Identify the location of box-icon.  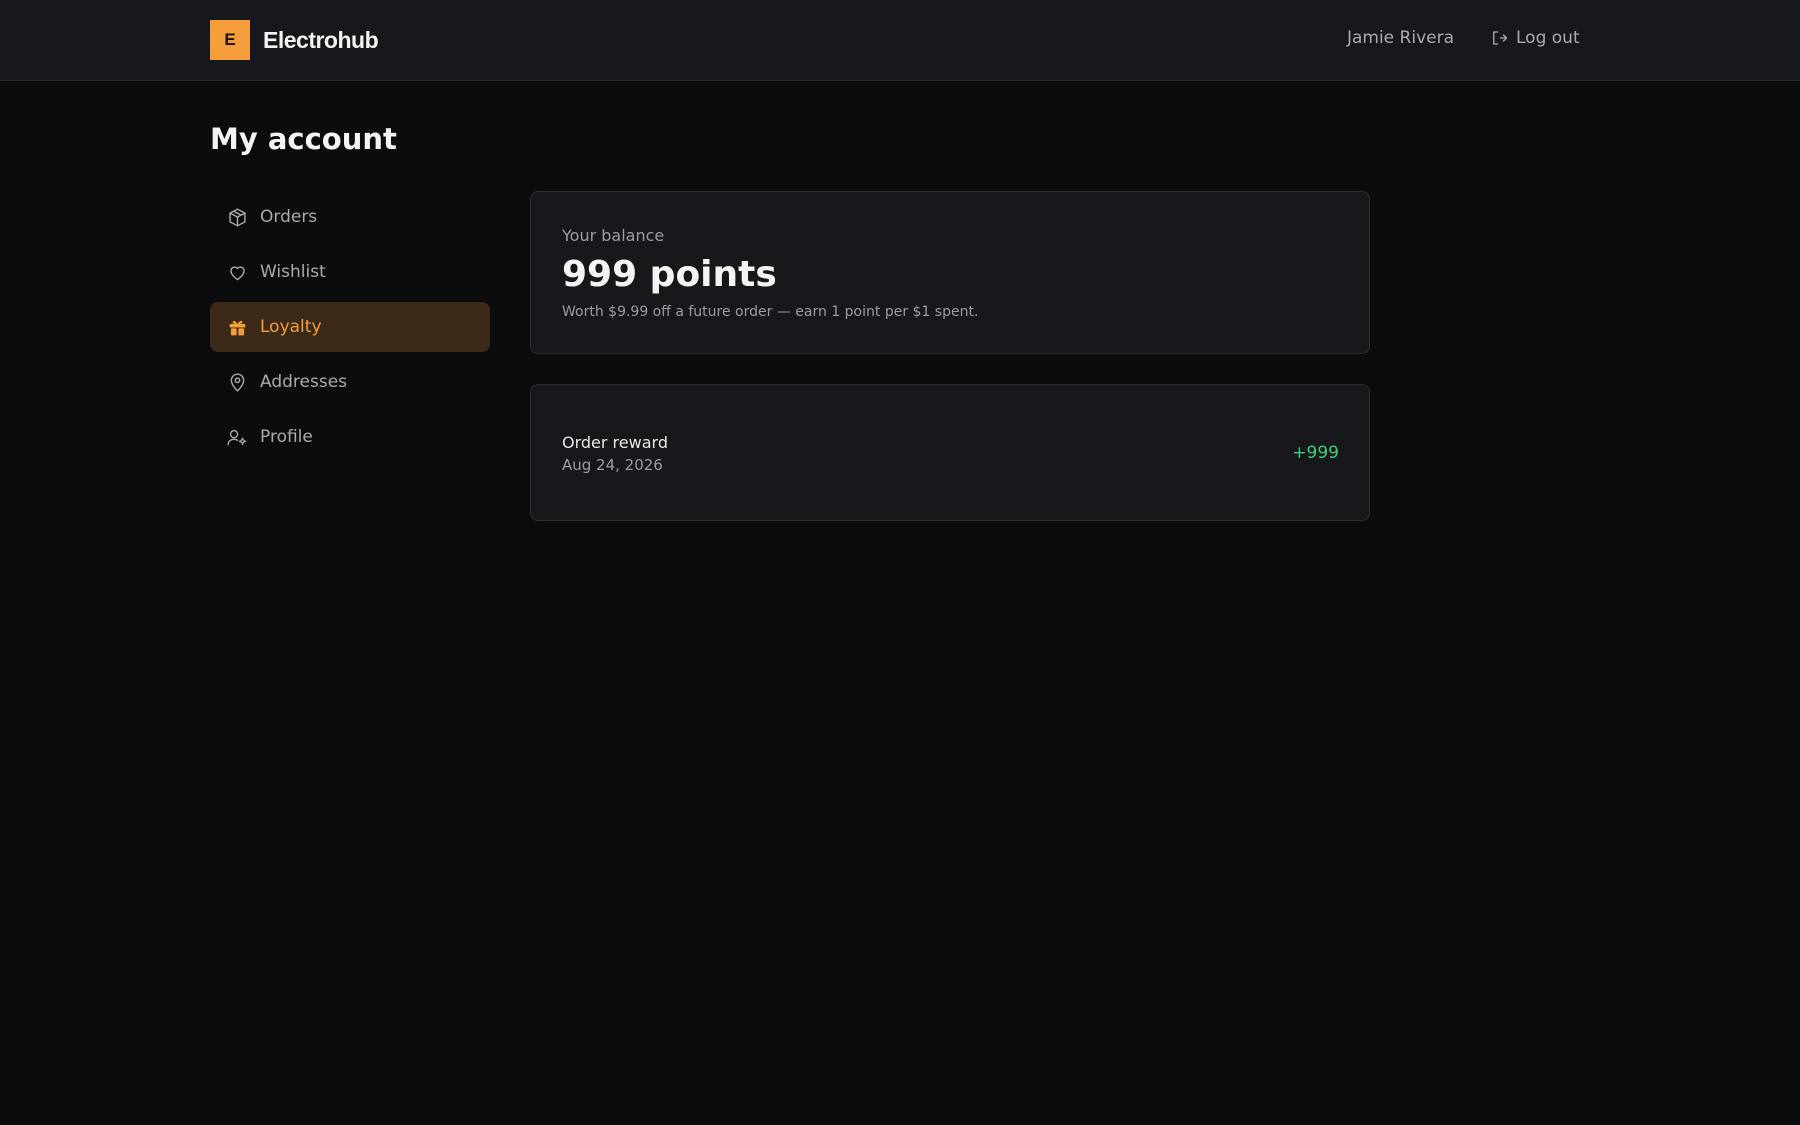
(237, 217).